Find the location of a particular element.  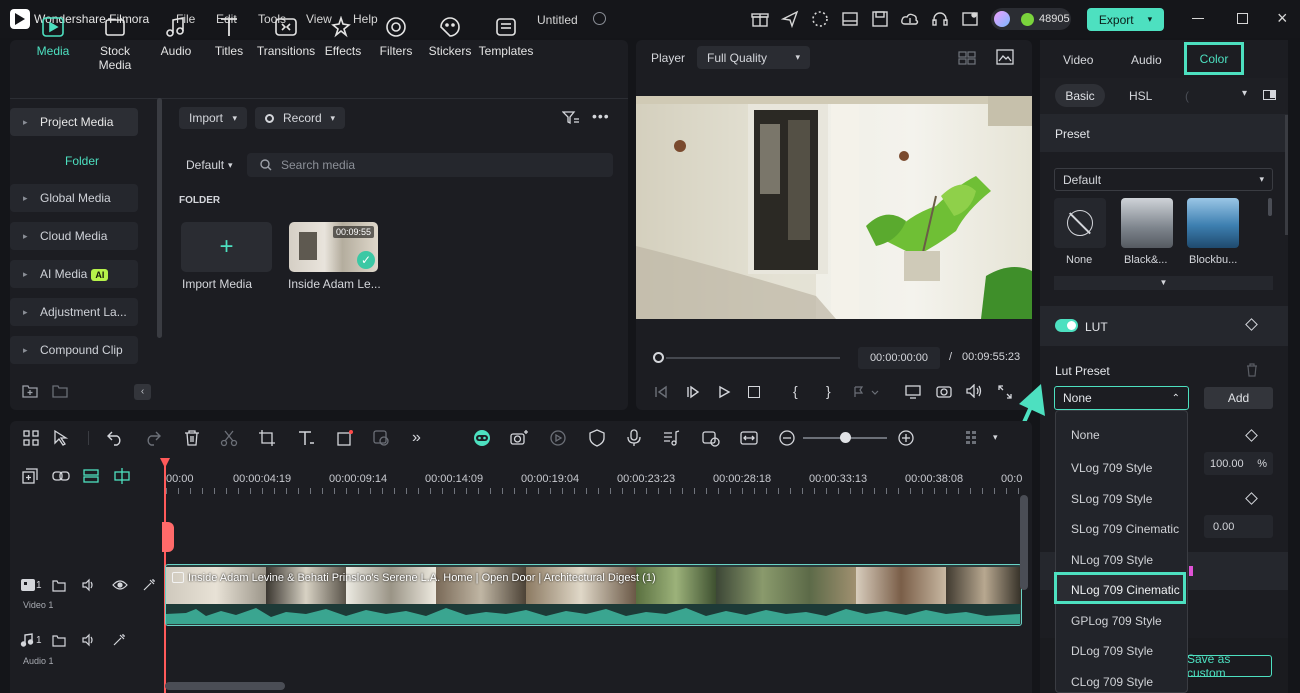

tab-templates: Templates is located at coordinates (506, 37).